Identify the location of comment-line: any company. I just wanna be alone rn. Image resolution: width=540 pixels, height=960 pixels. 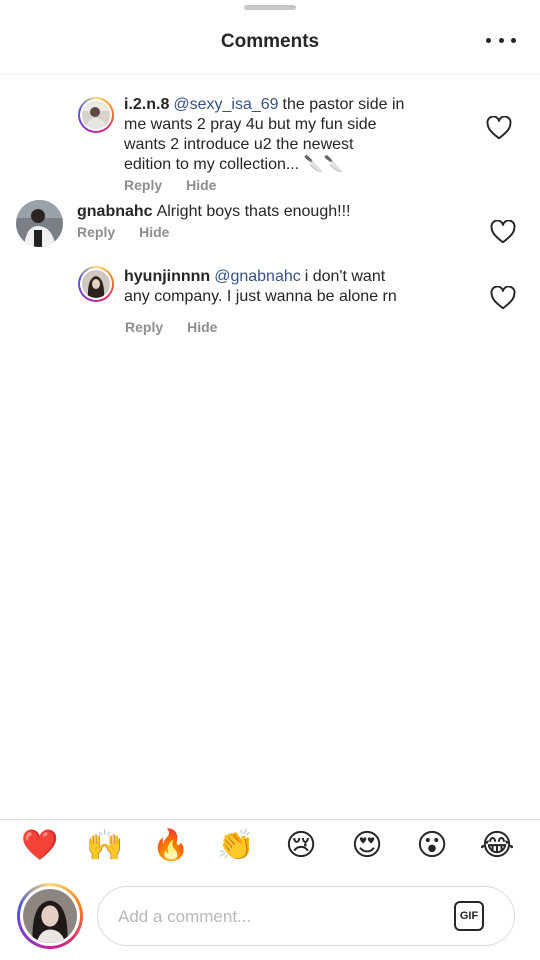
(260, 296).